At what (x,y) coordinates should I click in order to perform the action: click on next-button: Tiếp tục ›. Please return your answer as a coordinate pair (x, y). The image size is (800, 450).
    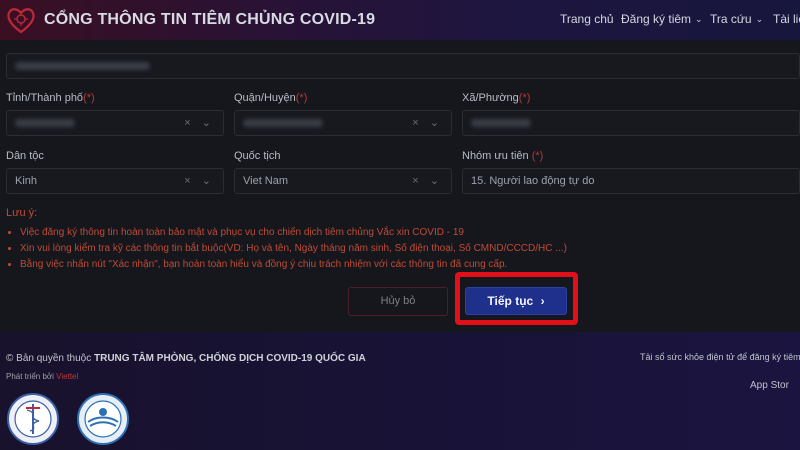
    Looking at the image, I should click on (516, 301).